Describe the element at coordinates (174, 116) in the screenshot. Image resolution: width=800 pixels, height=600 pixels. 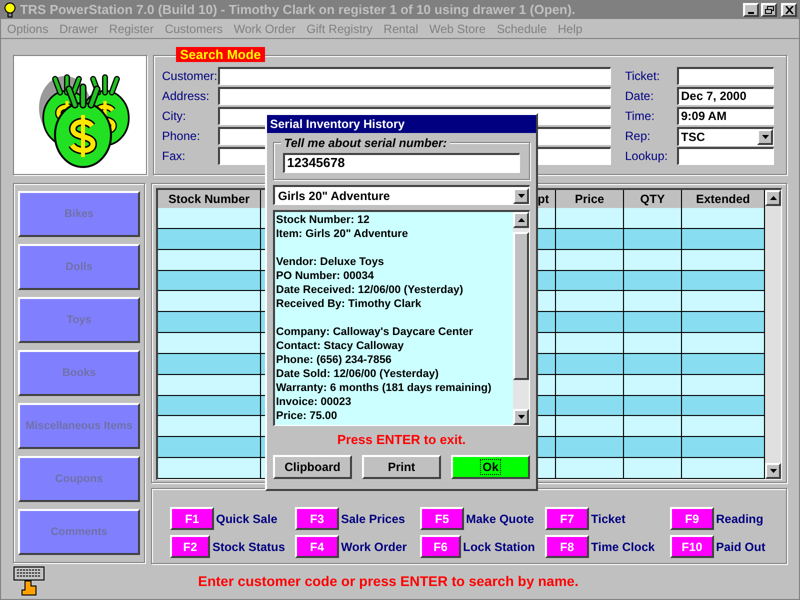
I see `field-label: City:` at that location.